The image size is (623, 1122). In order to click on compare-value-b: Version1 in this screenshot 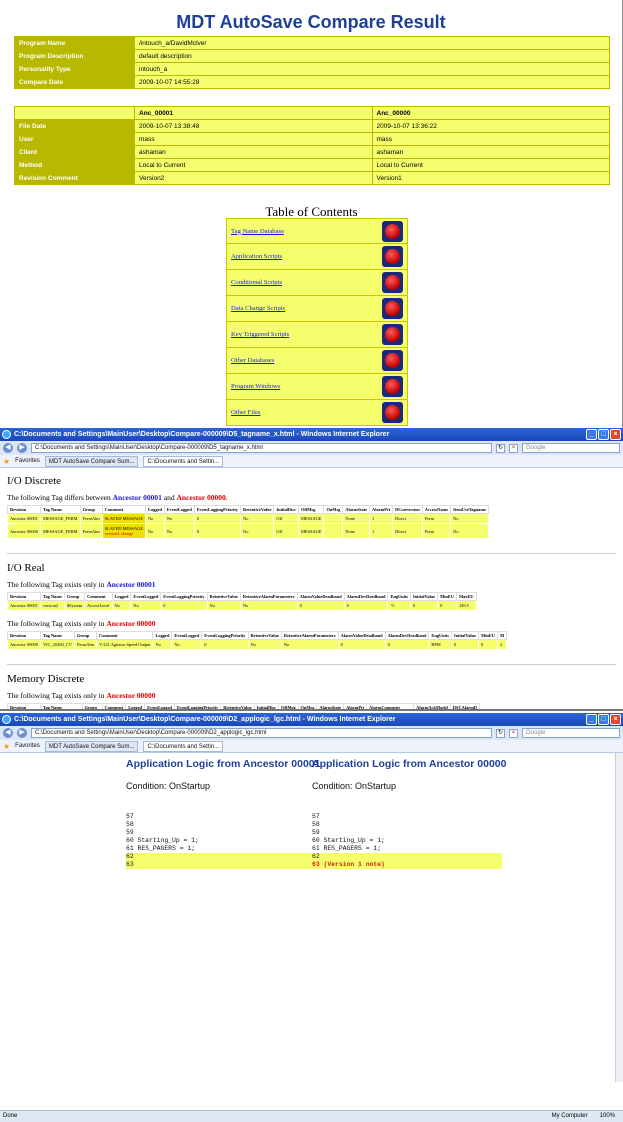, I will do `click(490, 178)`.